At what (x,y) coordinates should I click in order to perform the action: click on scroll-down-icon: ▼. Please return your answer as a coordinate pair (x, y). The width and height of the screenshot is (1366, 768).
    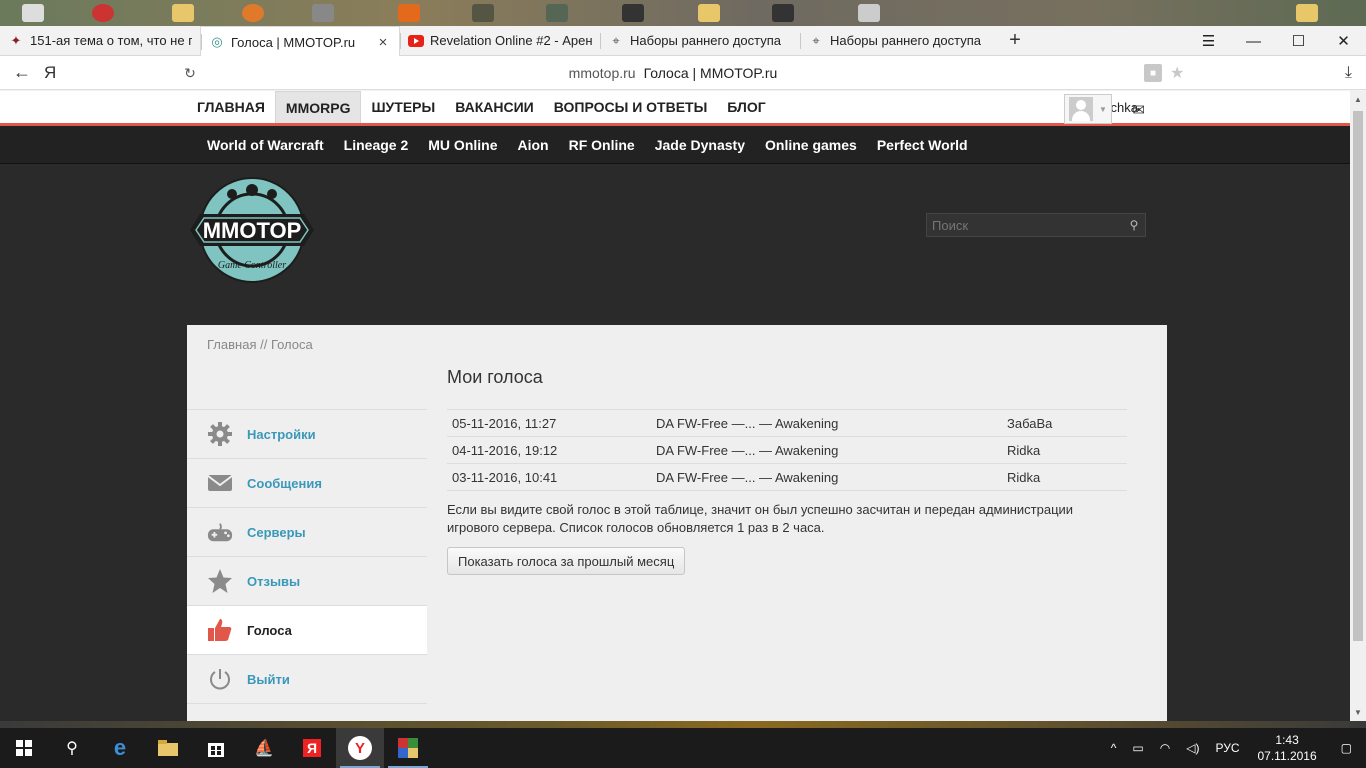
    Looking at the image, I should click on (1358, 712).